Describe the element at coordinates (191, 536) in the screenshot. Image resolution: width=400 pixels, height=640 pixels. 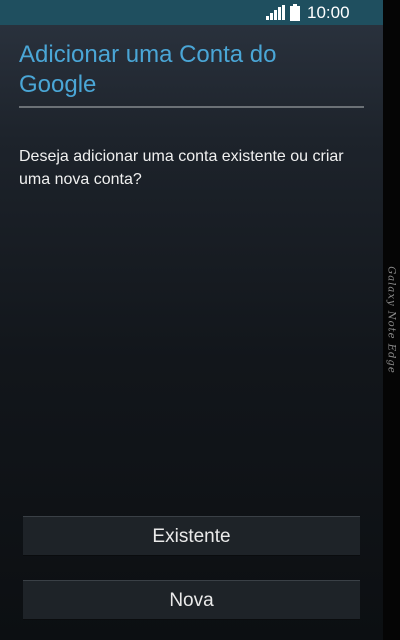
I see `existing-account-button: Existente` at that location.